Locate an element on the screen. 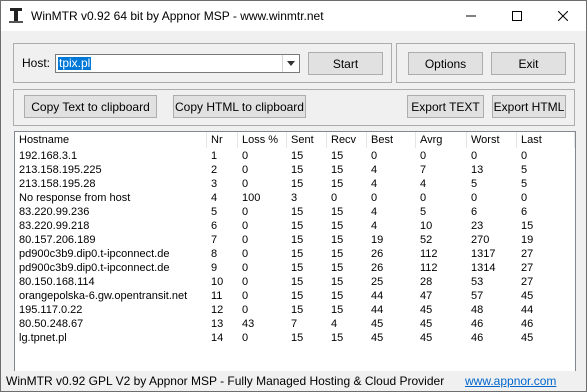 The width and height of the screenshot is (587, 392). cell-nr: 11 is located at coordinates (217, 296).